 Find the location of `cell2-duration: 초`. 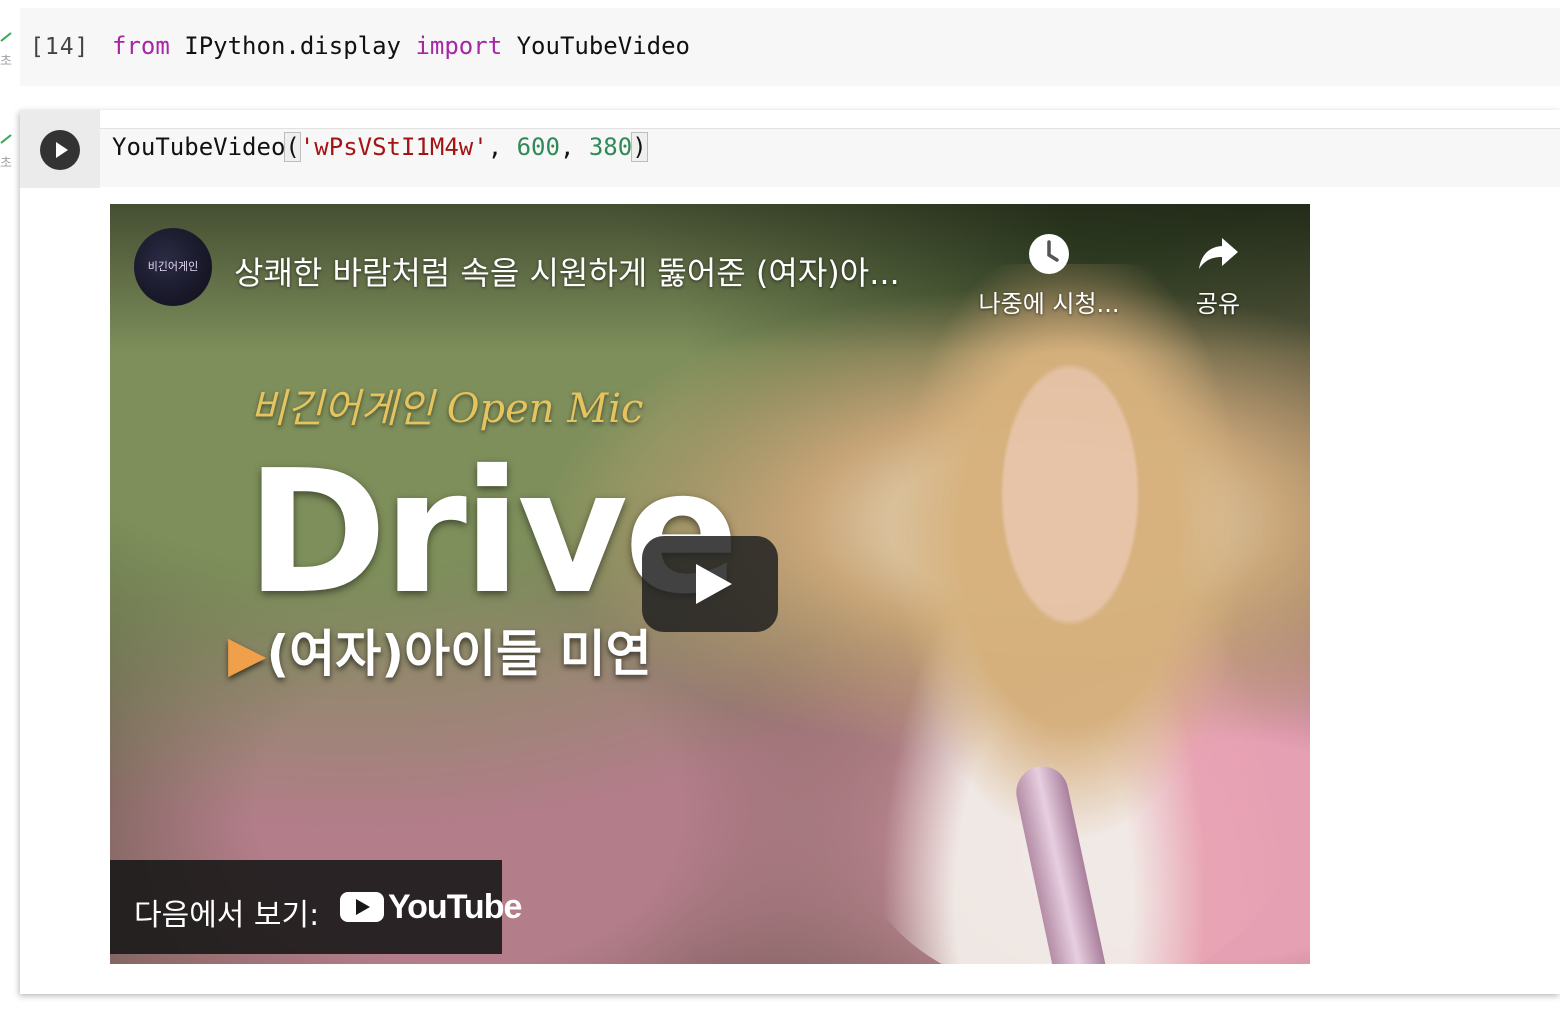

cell2-duration: 초 is located at coordinates (6, 163).